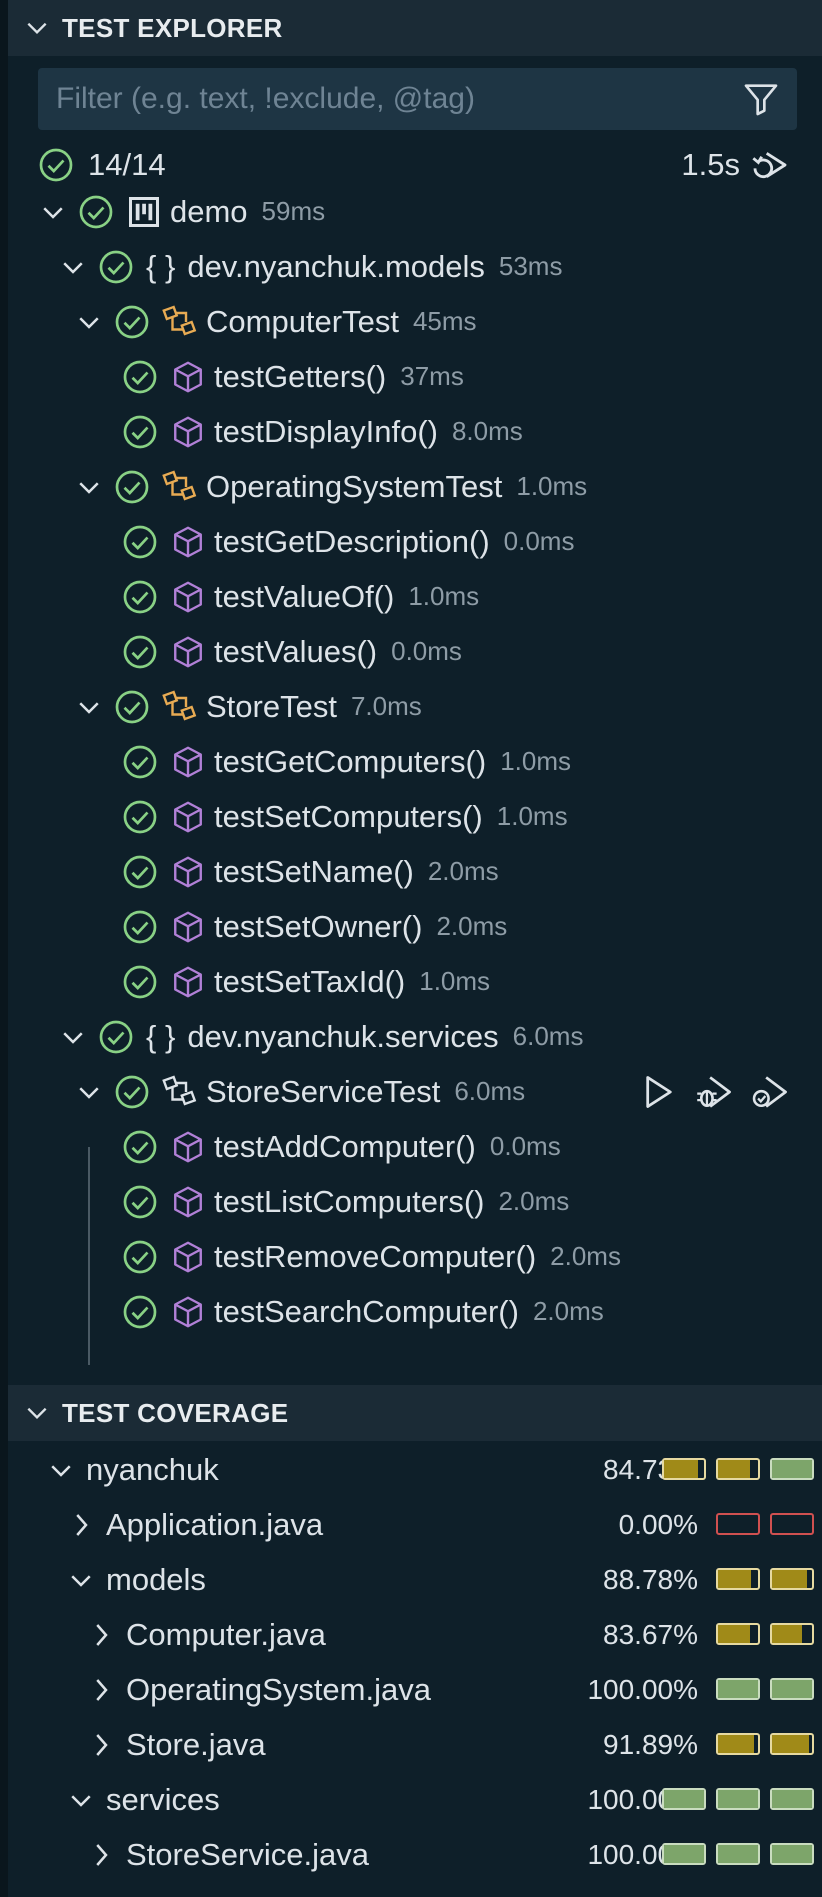 This screenshot has width=822, height=1897. What do you see at coordinates (770, 165) in the screenshot?
I see `rerun-icon` at bounding box center [770, 165].